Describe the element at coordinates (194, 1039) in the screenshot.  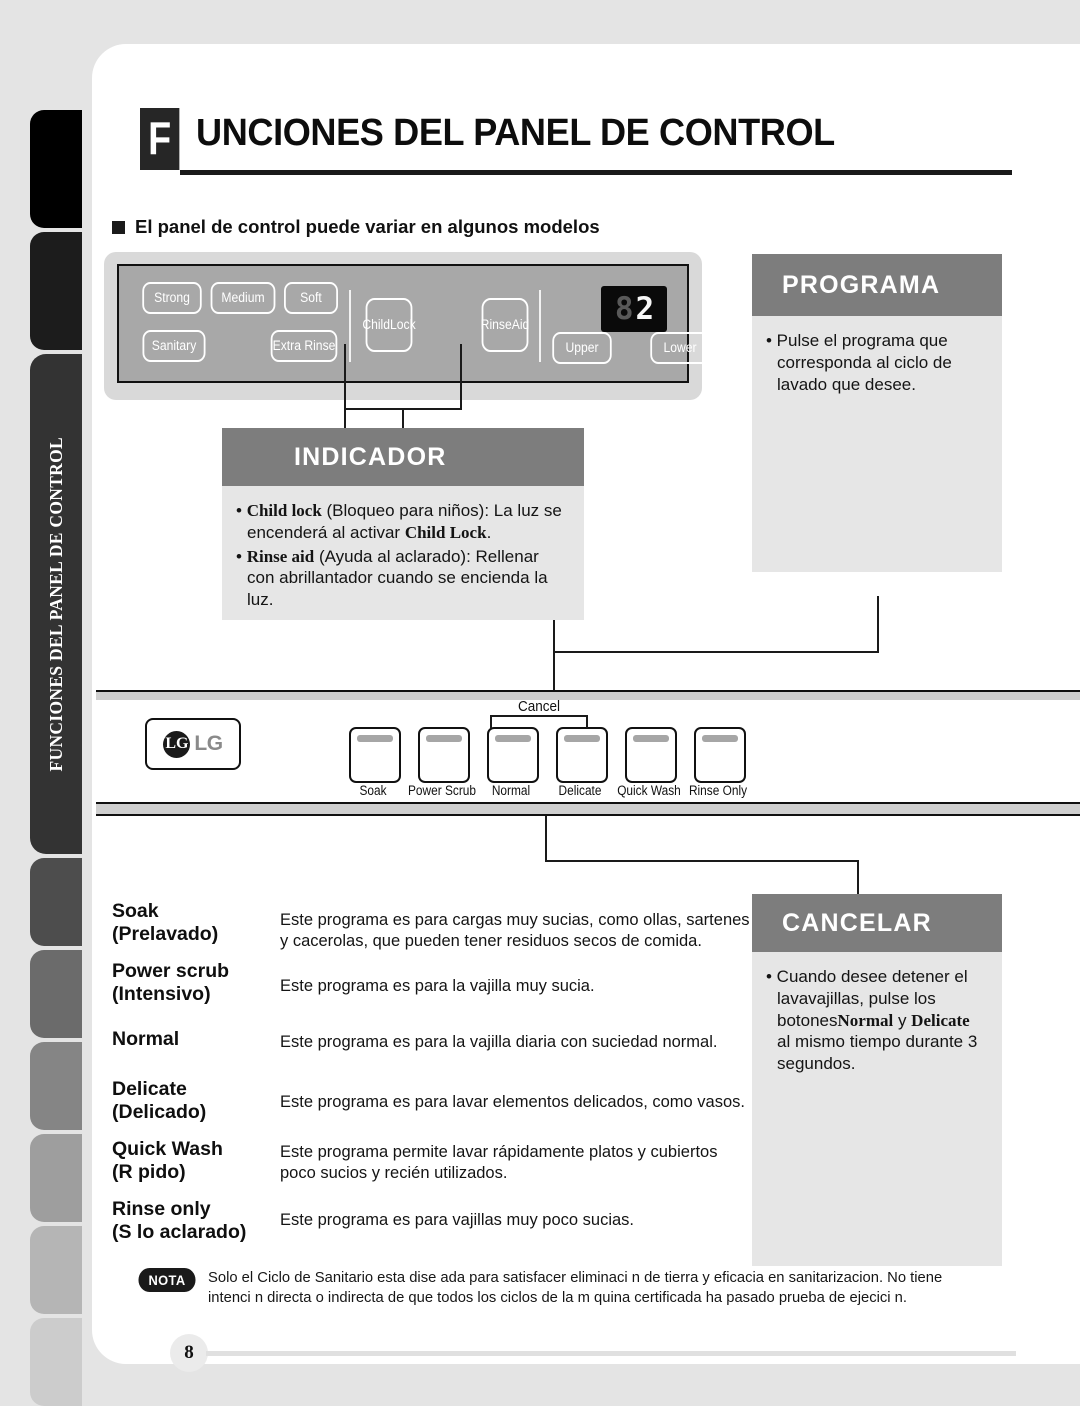
I see `program-name: Normal` at that location.